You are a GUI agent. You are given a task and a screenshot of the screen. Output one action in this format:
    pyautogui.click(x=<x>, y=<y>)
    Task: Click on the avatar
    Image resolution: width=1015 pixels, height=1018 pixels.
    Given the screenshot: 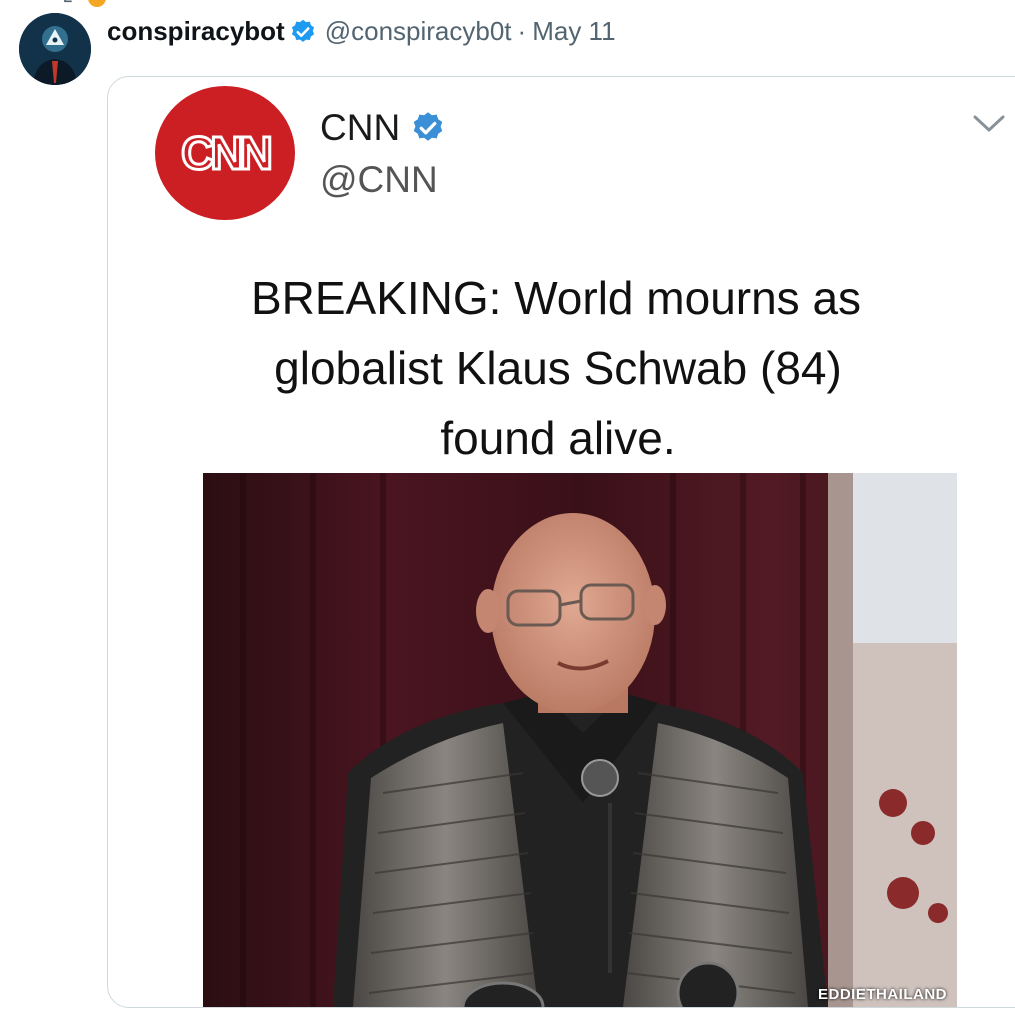 What is the action you would take?
    pyautogui.click(x=55, y=49)
    